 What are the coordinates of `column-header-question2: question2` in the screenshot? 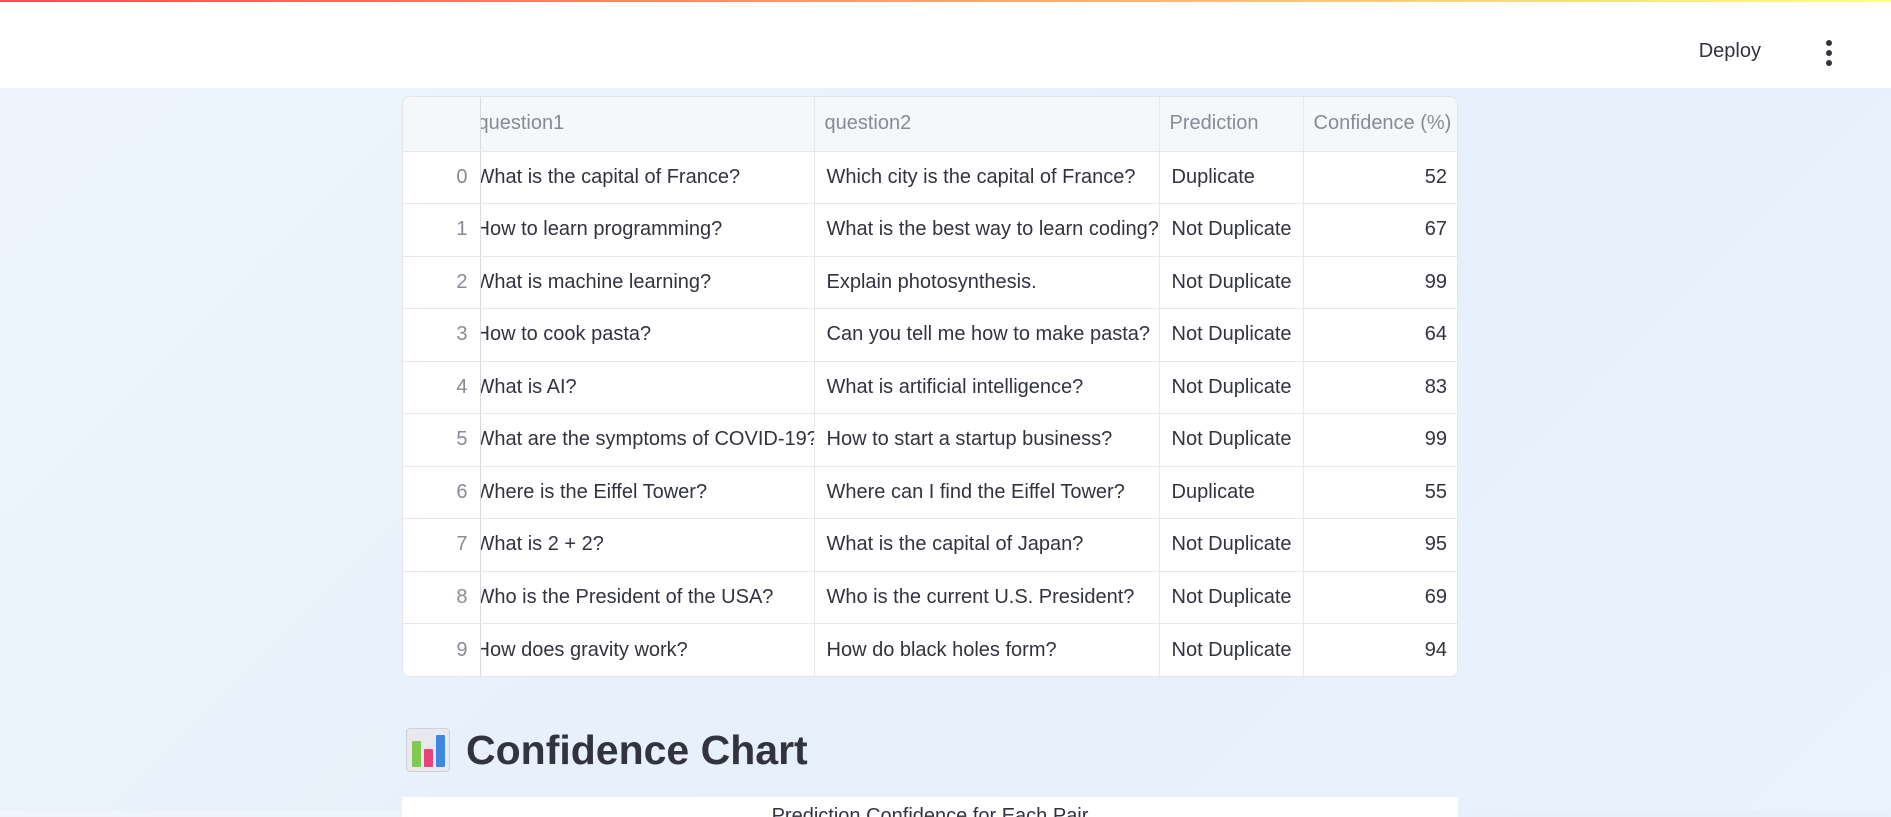 It's located at (987, 124).